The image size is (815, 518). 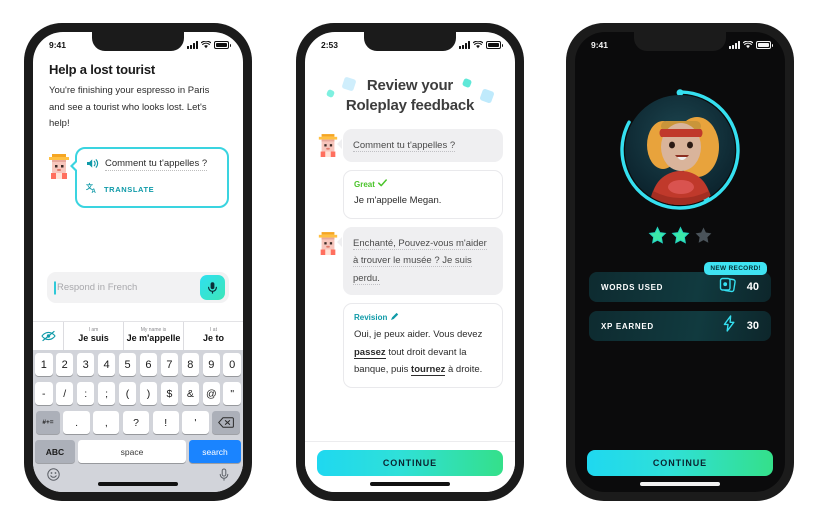 What do you see at coordinates (64, 393) in the screenshot?
I see `key-slash: /` at bounding box center [64, 393].